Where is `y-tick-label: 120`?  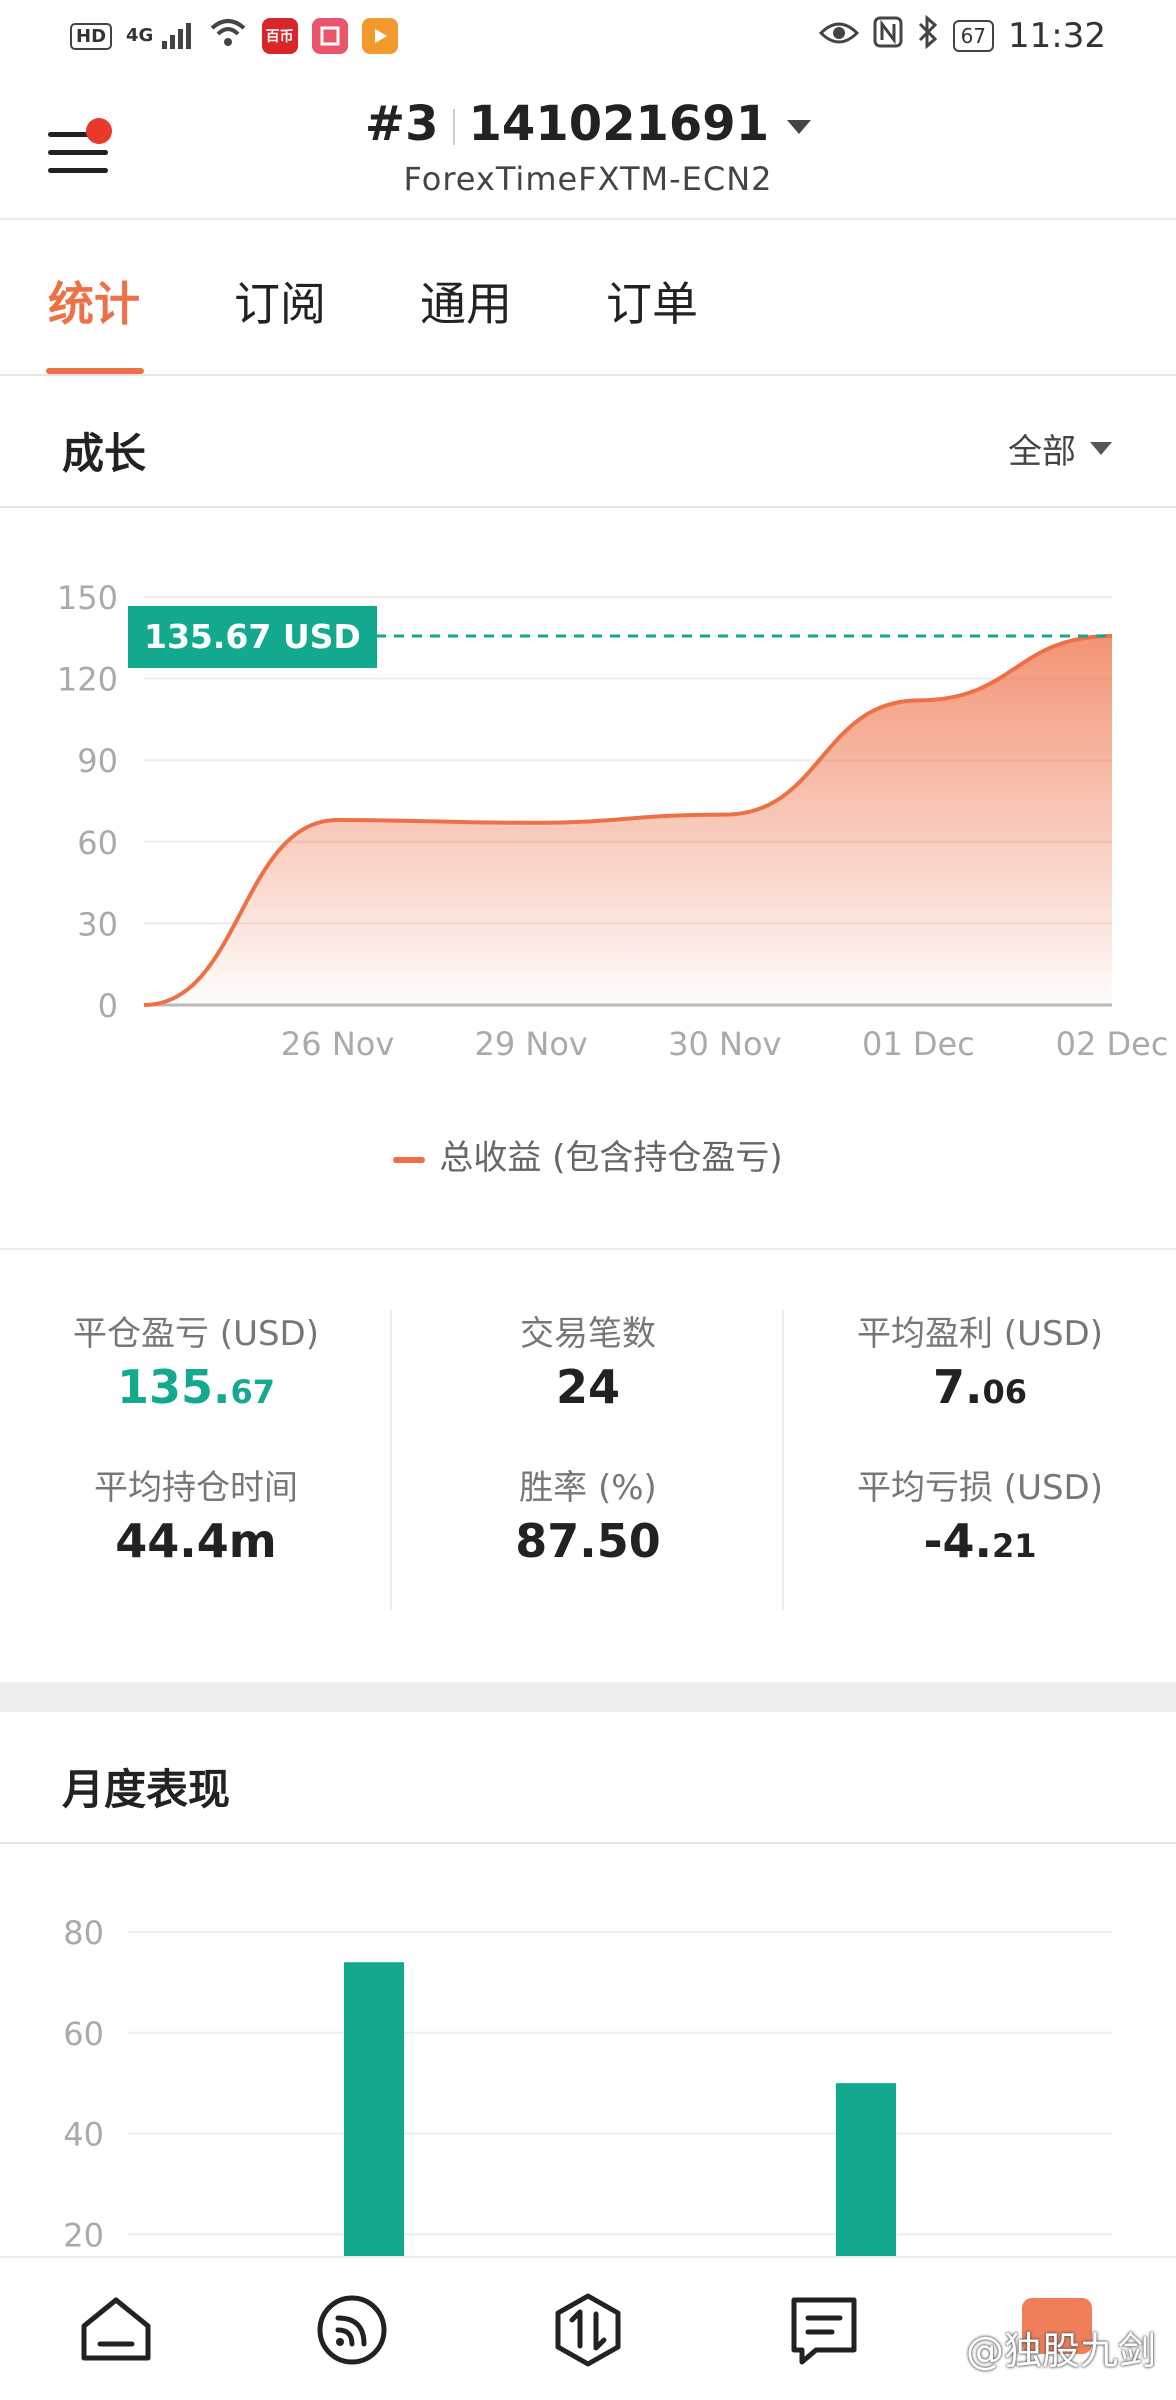
y-tick-label: 120 is located at coordinates (87, 680).